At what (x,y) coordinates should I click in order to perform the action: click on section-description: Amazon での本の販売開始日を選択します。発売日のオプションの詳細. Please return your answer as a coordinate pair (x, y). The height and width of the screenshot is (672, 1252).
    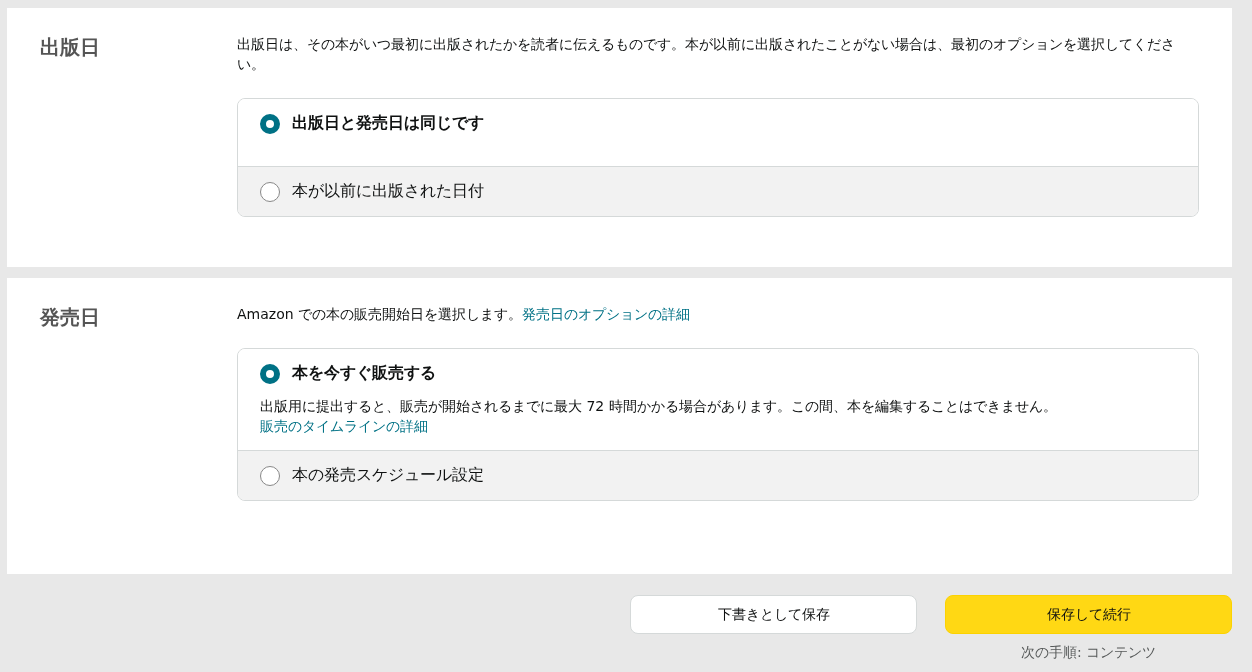
    Looking at the image, I should click on (464, 314).